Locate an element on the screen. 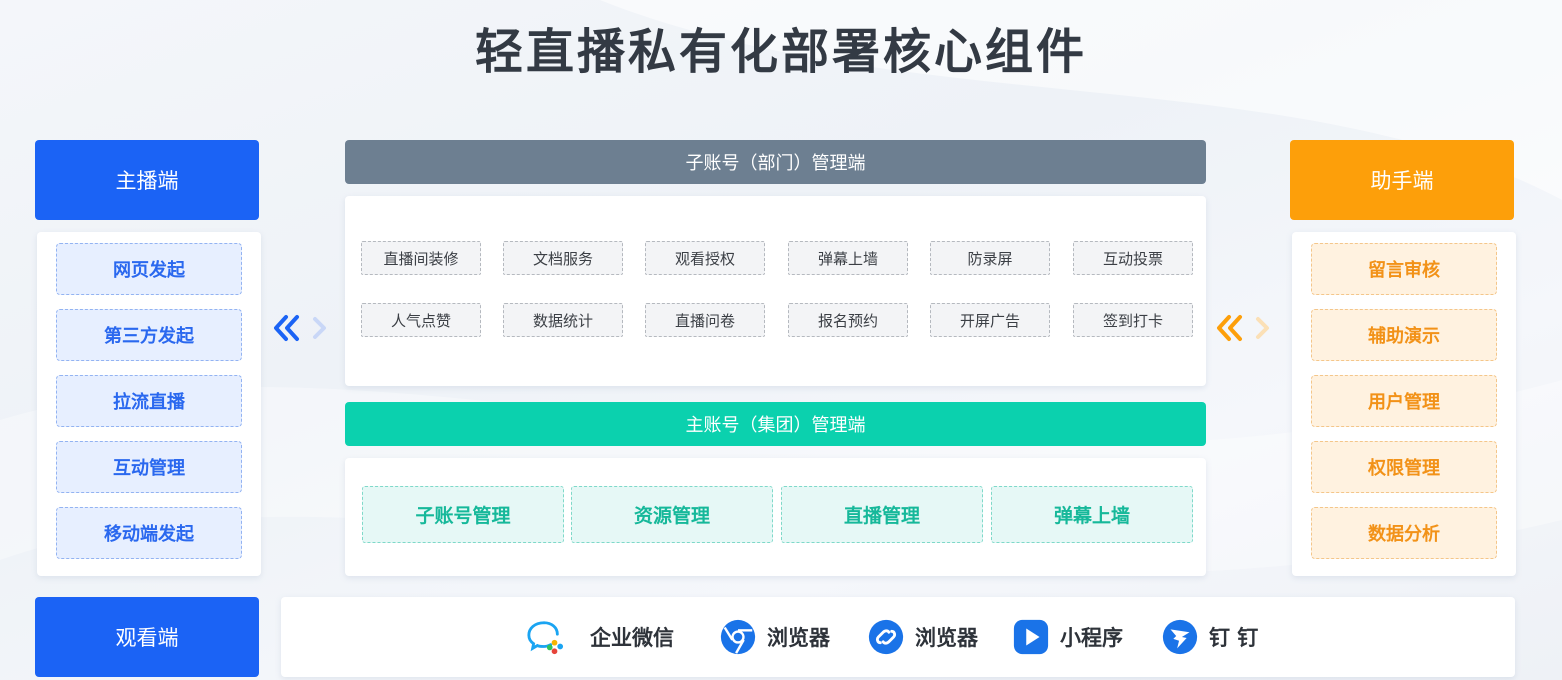 This screenshot has height=680, width=1562. assistant-item: 辅助演示 is located at coordinates (1404, 335).